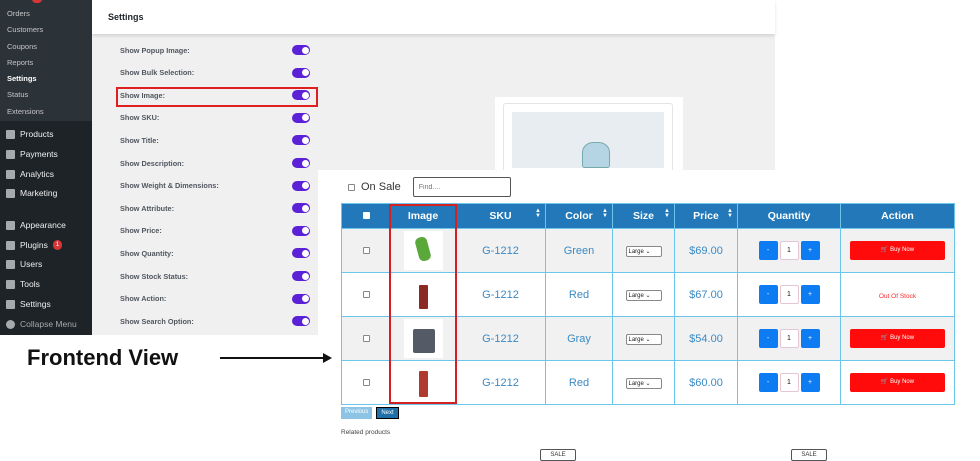 This screenshot has width=980, height=461. Describe the element at coordinates (46, 79) in the screenshot. I see `submenu-settings: Settings` at that location.